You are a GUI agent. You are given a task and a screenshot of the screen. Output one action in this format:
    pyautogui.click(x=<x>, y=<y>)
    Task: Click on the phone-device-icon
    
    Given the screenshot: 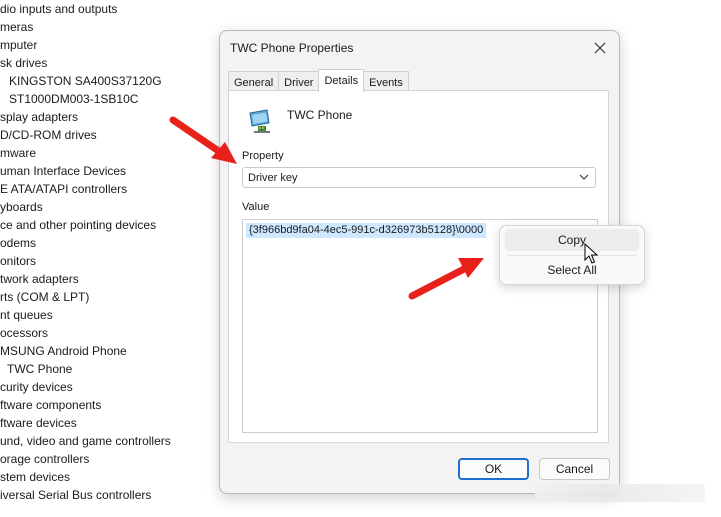 What is the action you would take?
    pyautogui.click(x=259, y=121)
    